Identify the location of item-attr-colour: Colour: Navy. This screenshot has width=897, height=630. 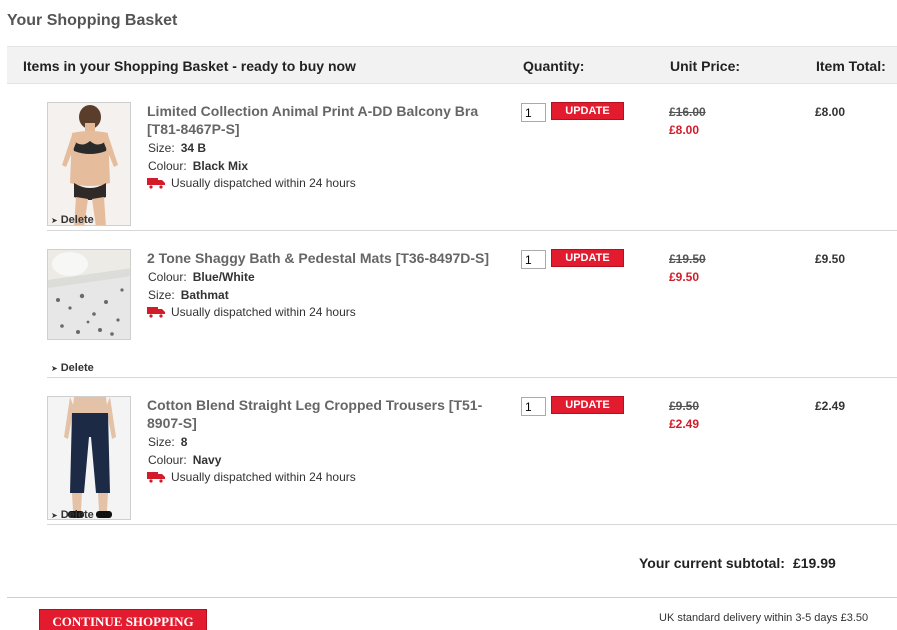
(184, 460).